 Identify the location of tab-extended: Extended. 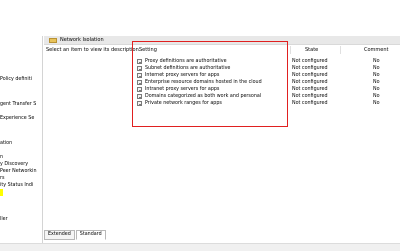
(59, 235).